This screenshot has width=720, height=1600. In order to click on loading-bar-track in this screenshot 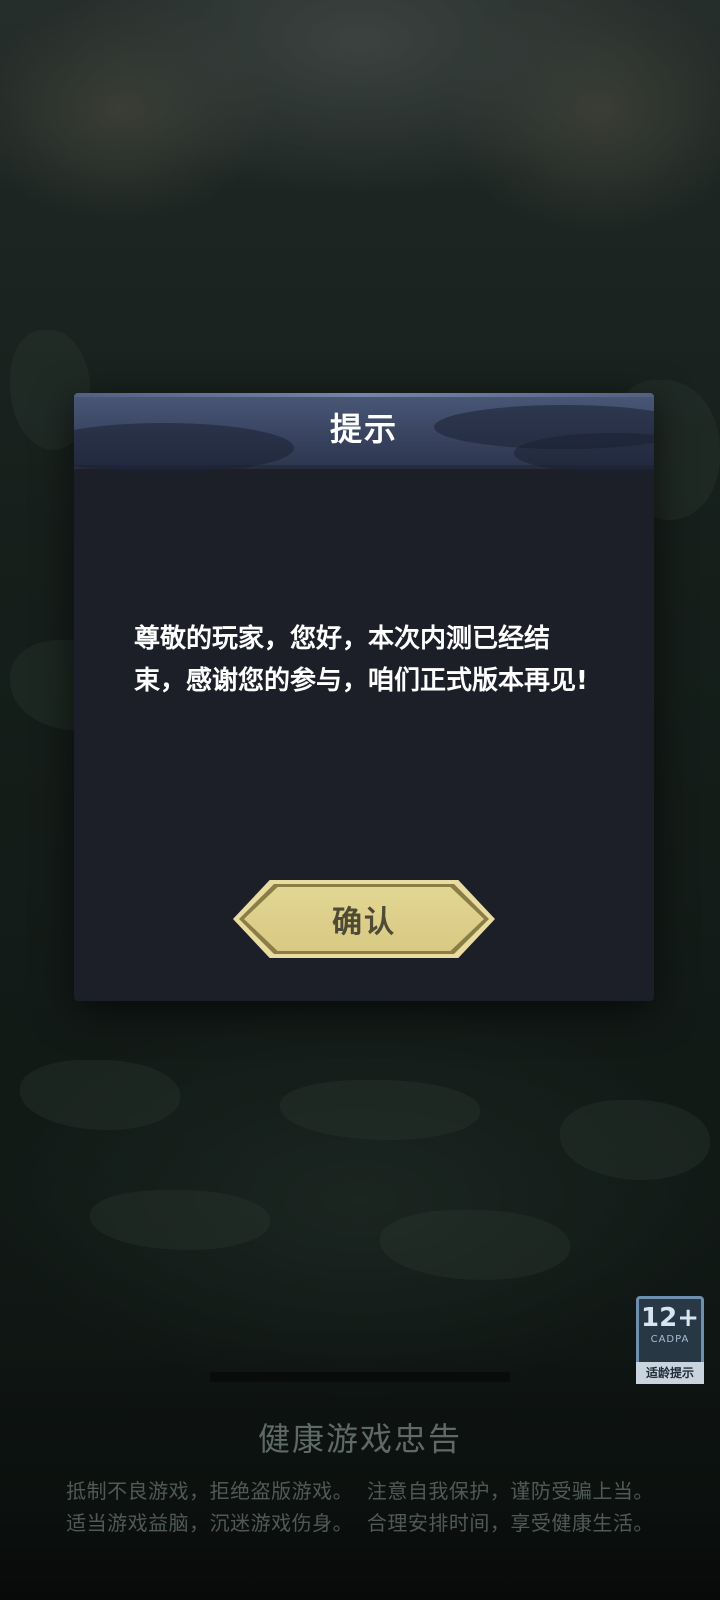, I will do `click(360, 1377)`.